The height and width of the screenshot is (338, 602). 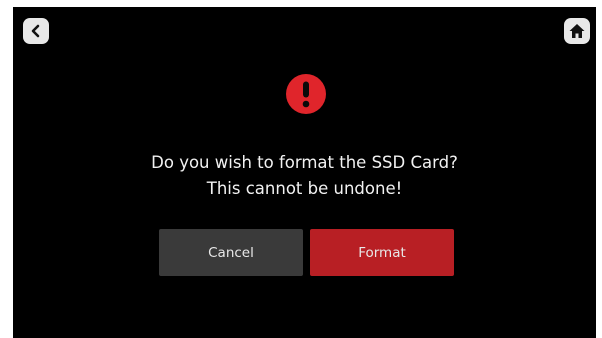 I want to click on home-icon, so click(x=577, y=31).